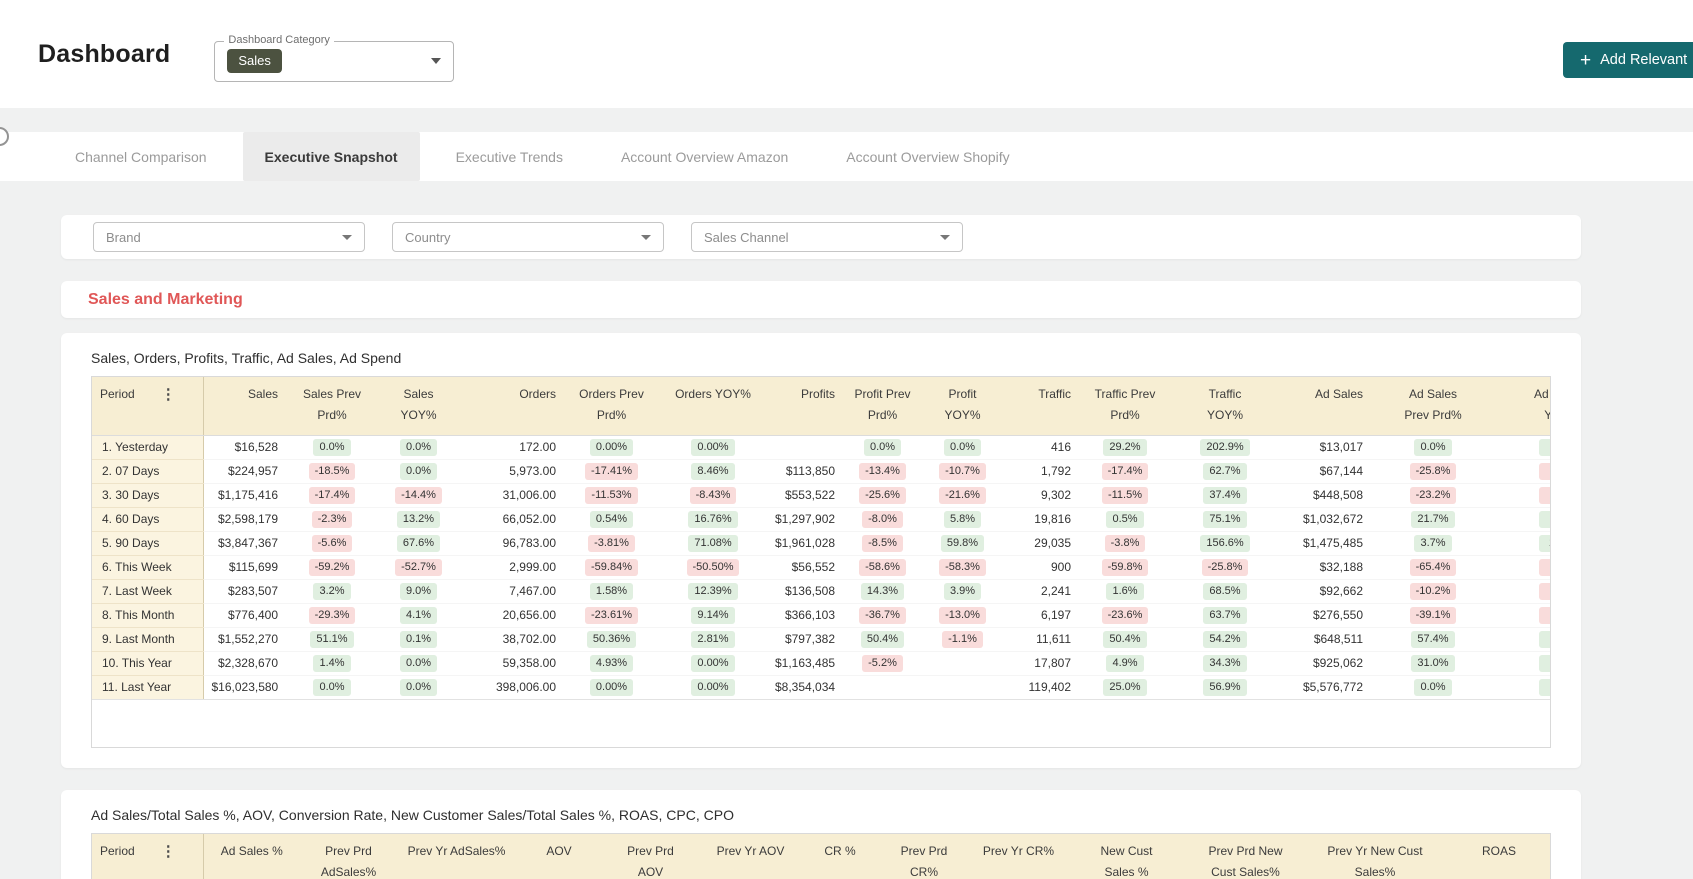  Describe the element at coordinates (332, 471) in the screenshot. I see `data-cell: -18.5%` at that location.